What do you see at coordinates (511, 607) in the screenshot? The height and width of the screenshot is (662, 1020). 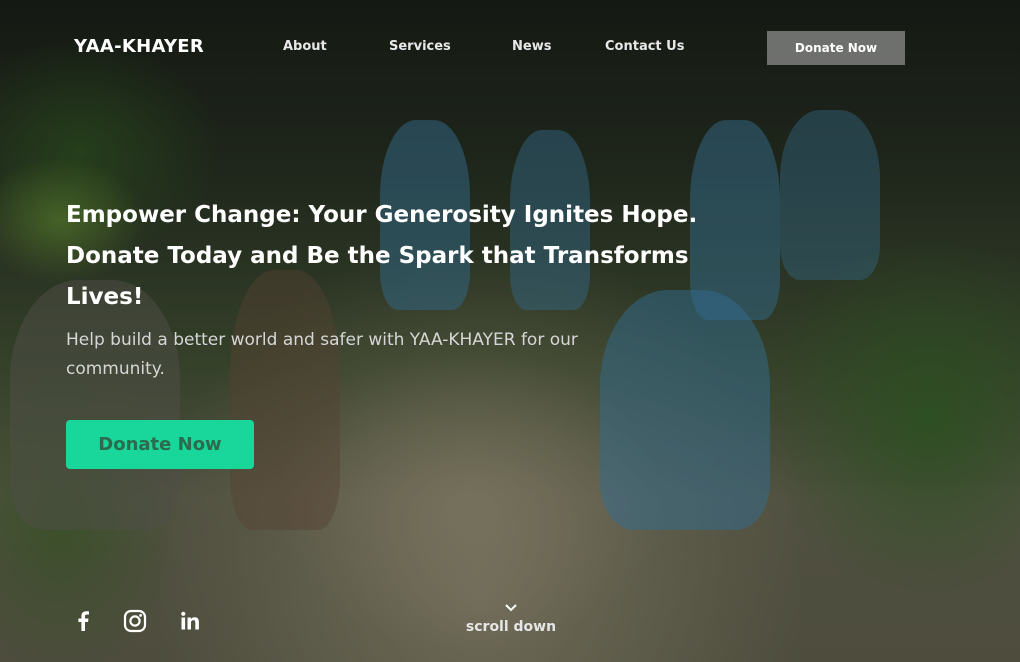 I see `chevron-down-icon` at bounding box center [511, 607].